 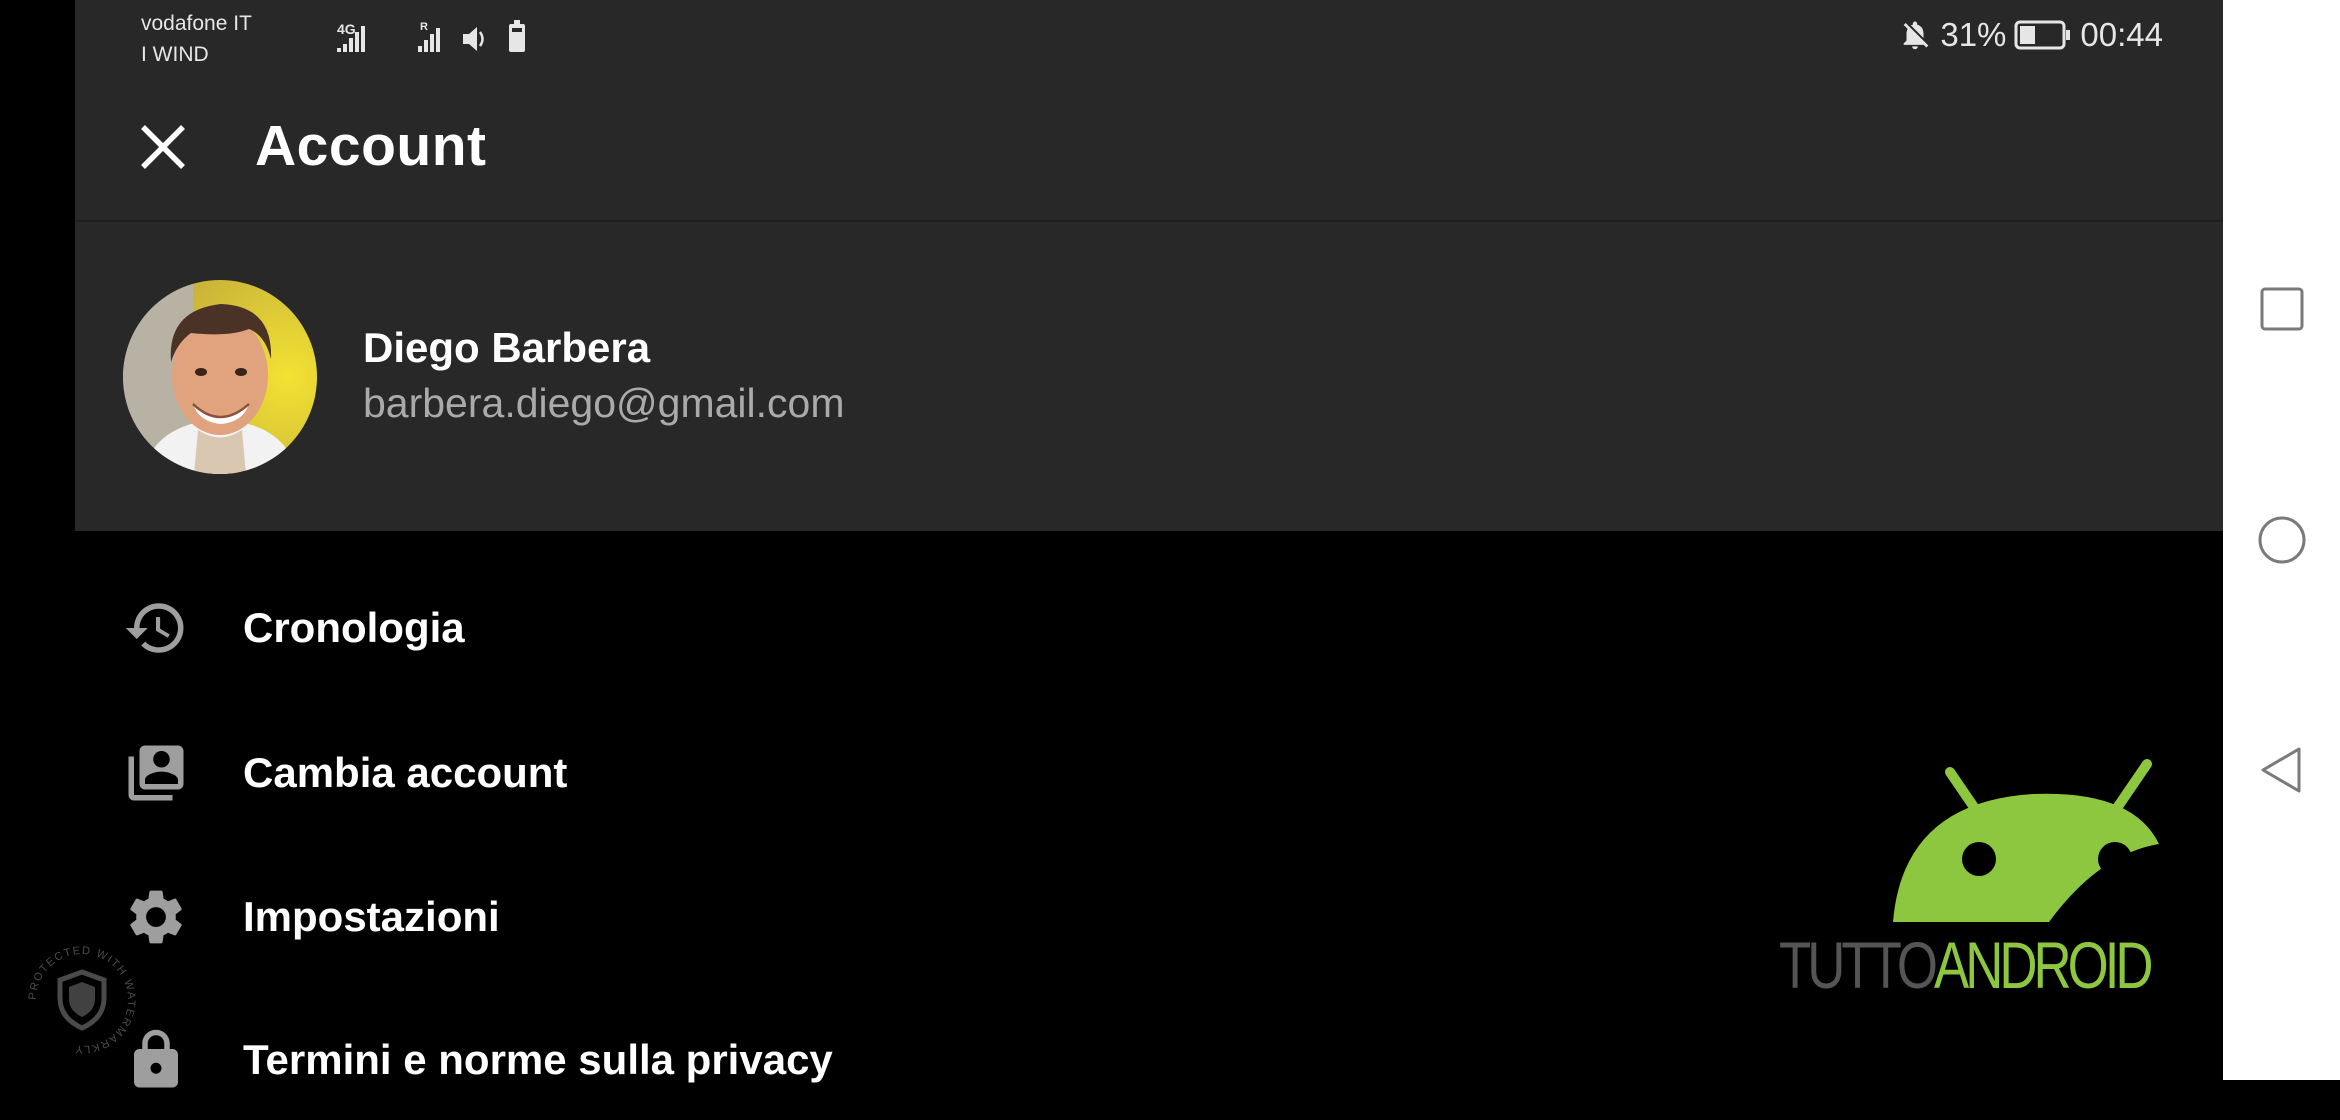 What do you see at coordinates (175, 54) in the screenshot?
I see `carrier-2-label: I WIND` at bounding box center [175, 54].